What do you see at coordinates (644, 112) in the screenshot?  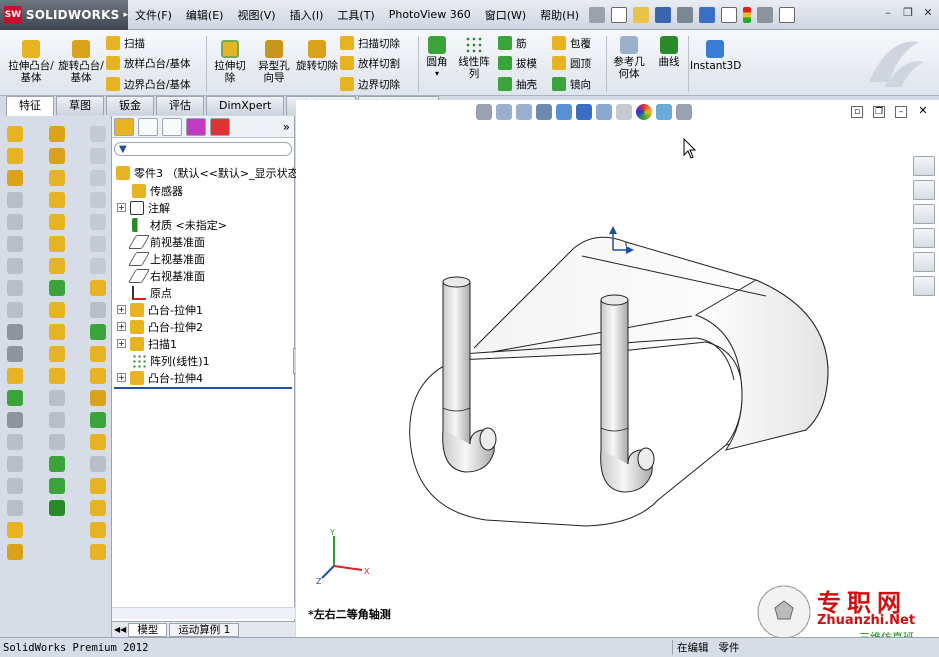 I see `edit-appearance-icon` at bounding box center [644, 112].